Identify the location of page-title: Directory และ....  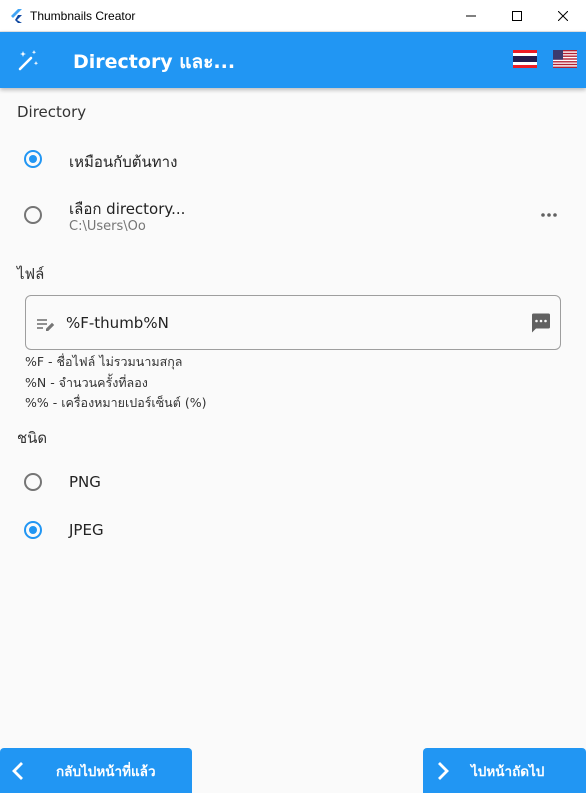
(154, 62).